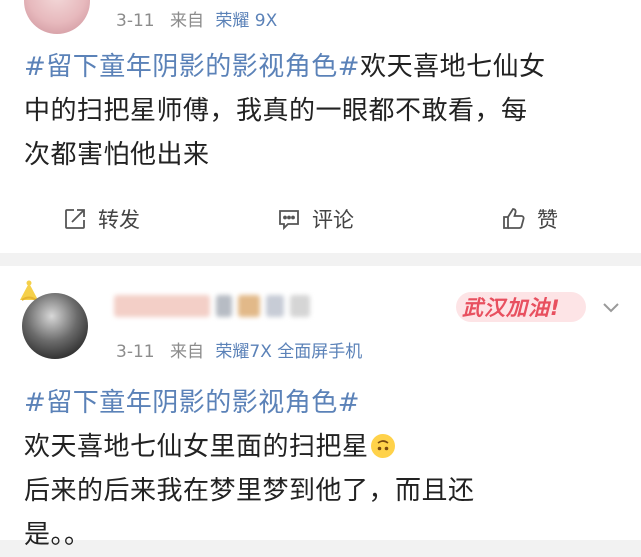  Describe the element at coordinates (382, 446) in the screenshot. I see `upside-down-face-emoji-icon` at that location.